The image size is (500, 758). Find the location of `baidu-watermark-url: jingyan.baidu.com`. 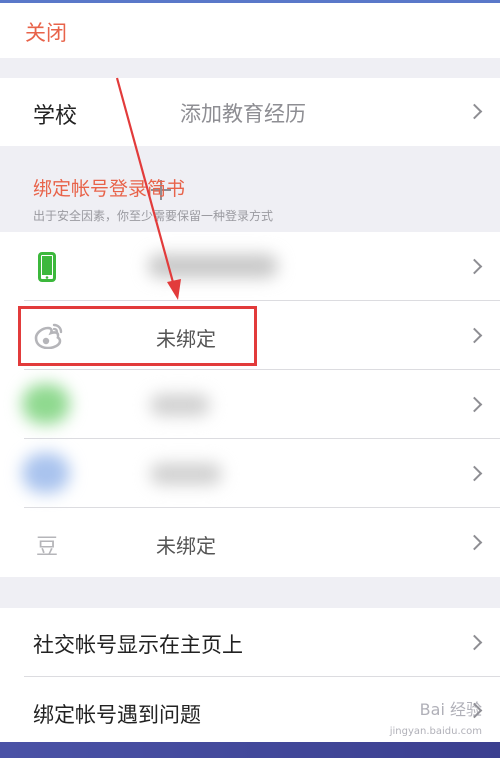

baidu-watermark-url: jingyan.baidu.com is located at coordinates (435, 731).